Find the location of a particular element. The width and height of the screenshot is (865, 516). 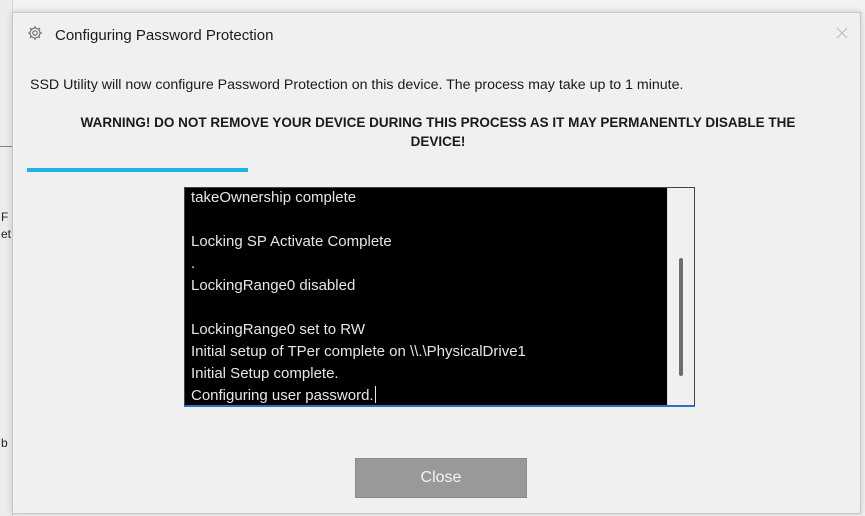

close-button: Close is located at coordinates (441, 478).